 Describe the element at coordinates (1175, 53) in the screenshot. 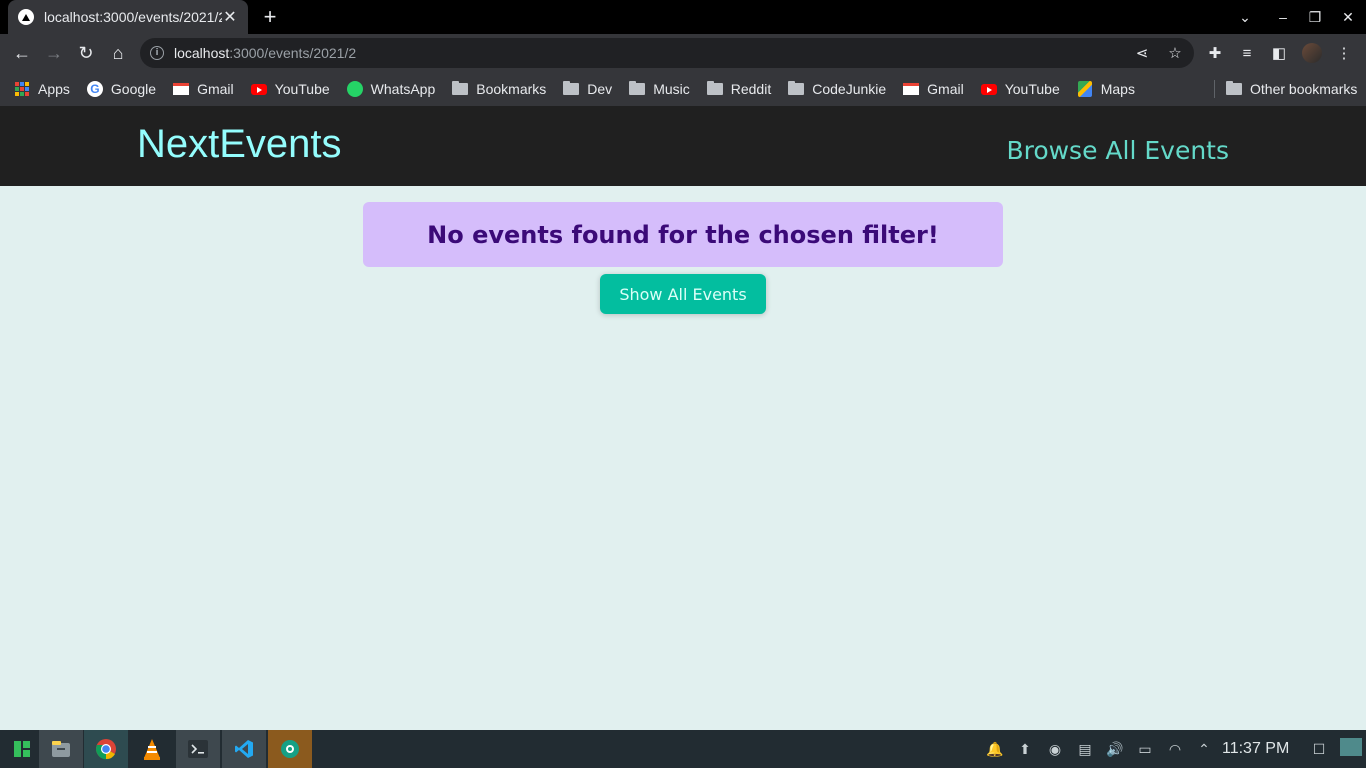

I see `bookmark-star-icon: ☆` at that location.